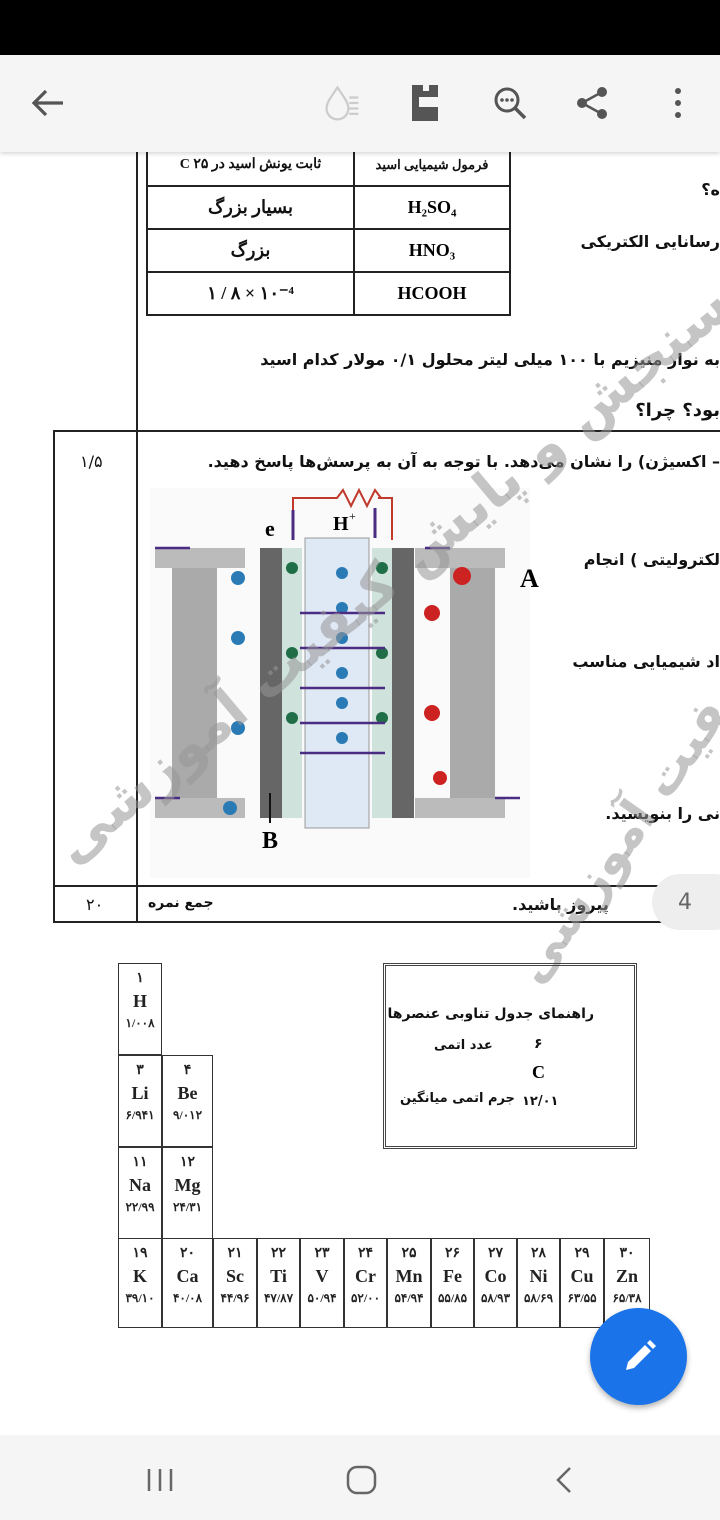 The height and width of the screenshot is (1520, 720). I want to click on formula-cell: HNO₃, so click(432, 250).